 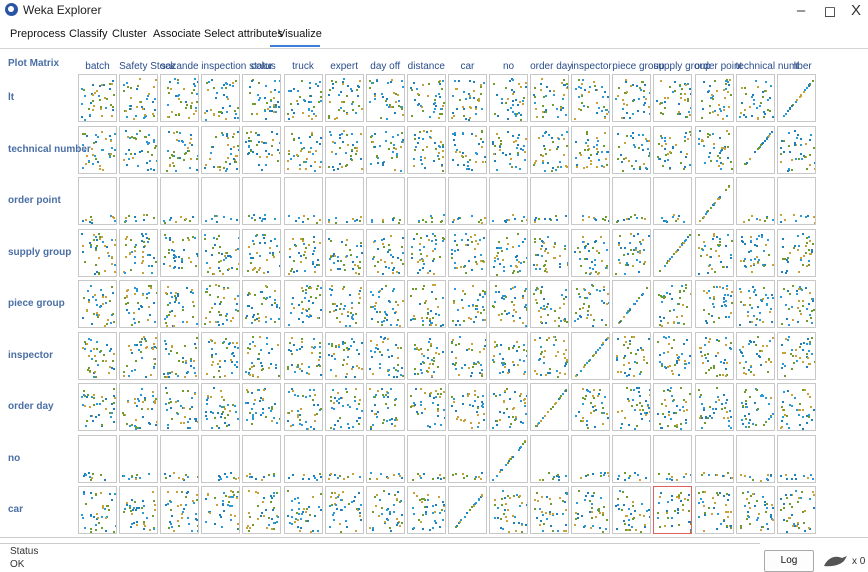 I want to click on tab-select-attributes: Select attributes, so click(x=243, y=34).